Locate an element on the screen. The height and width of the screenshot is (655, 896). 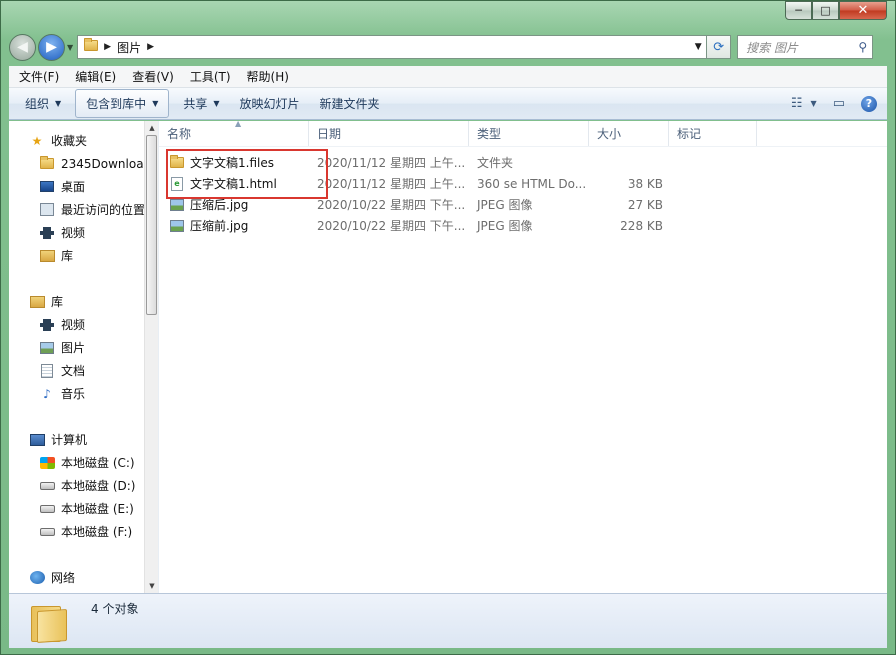
back-button: ◀ is located at coordinates (22, 47).